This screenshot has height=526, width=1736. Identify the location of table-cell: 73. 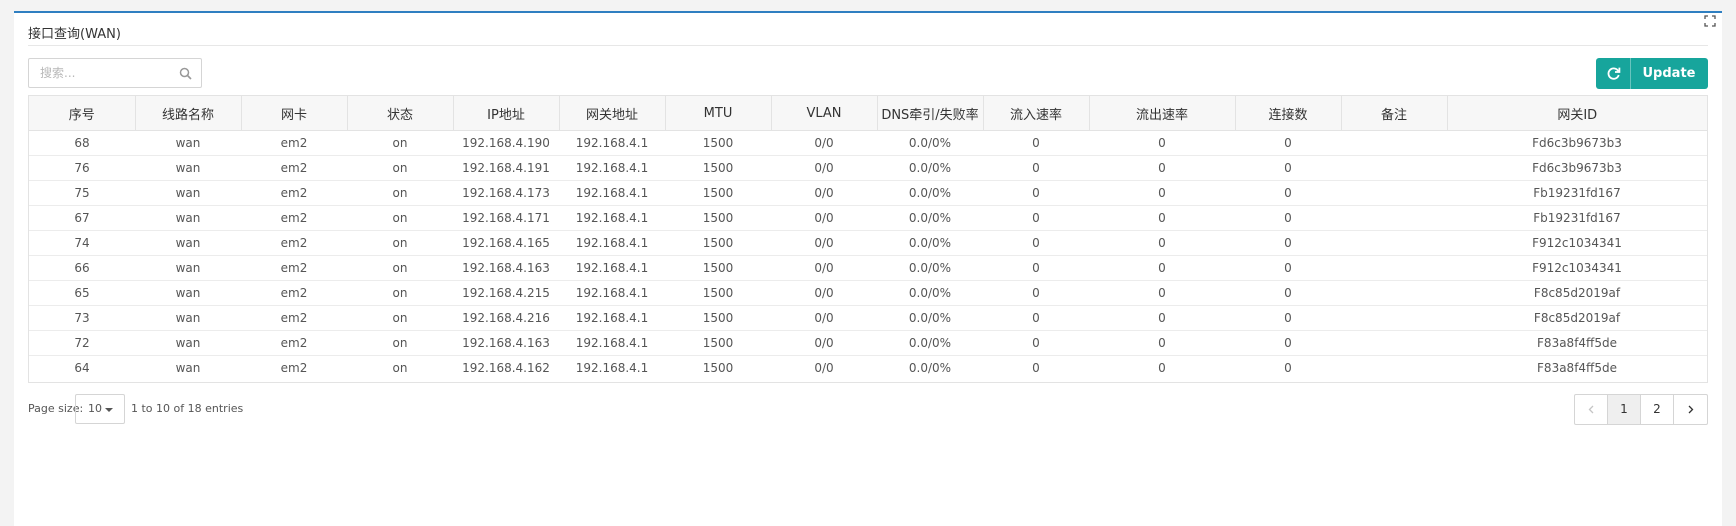
(82, 318).